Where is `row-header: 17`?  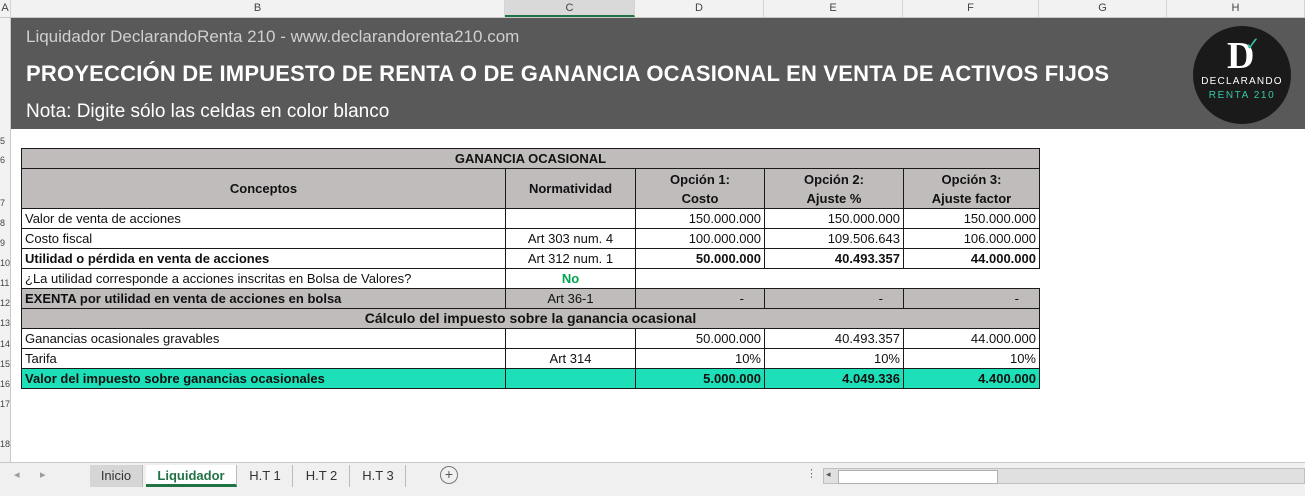
row-header: 17 is located at coordinates (5, 404).